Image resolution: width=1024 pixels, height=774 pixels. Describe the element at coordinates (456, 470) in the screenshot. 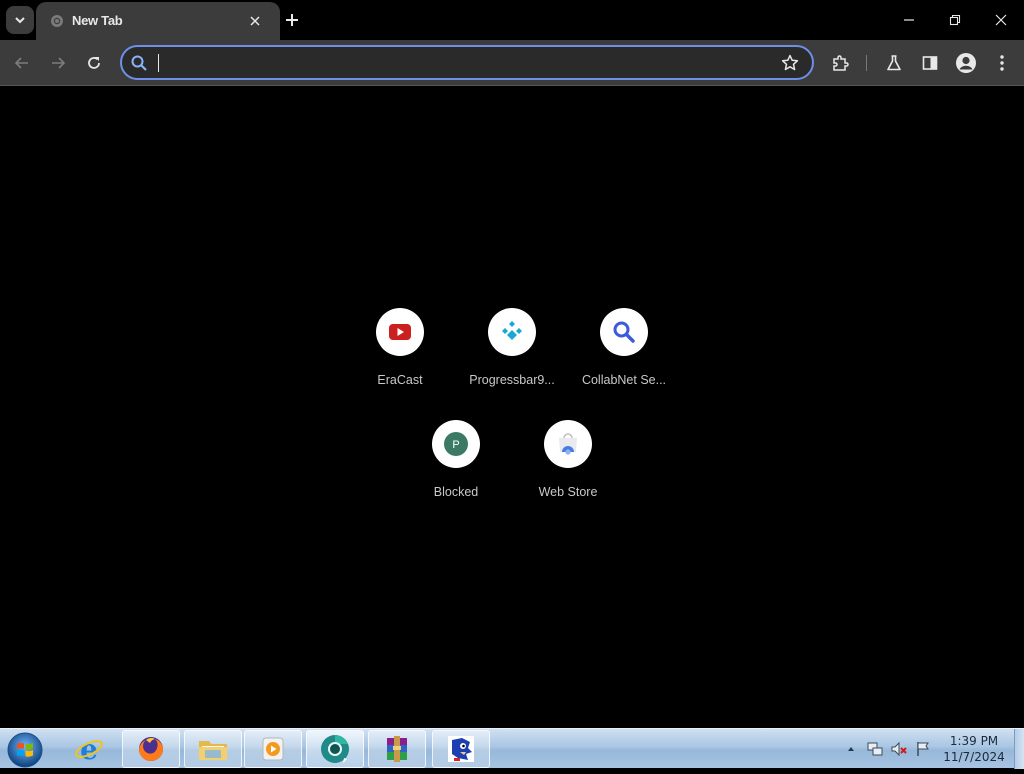

I see `shortcut-tile: P Blocked` at that location.